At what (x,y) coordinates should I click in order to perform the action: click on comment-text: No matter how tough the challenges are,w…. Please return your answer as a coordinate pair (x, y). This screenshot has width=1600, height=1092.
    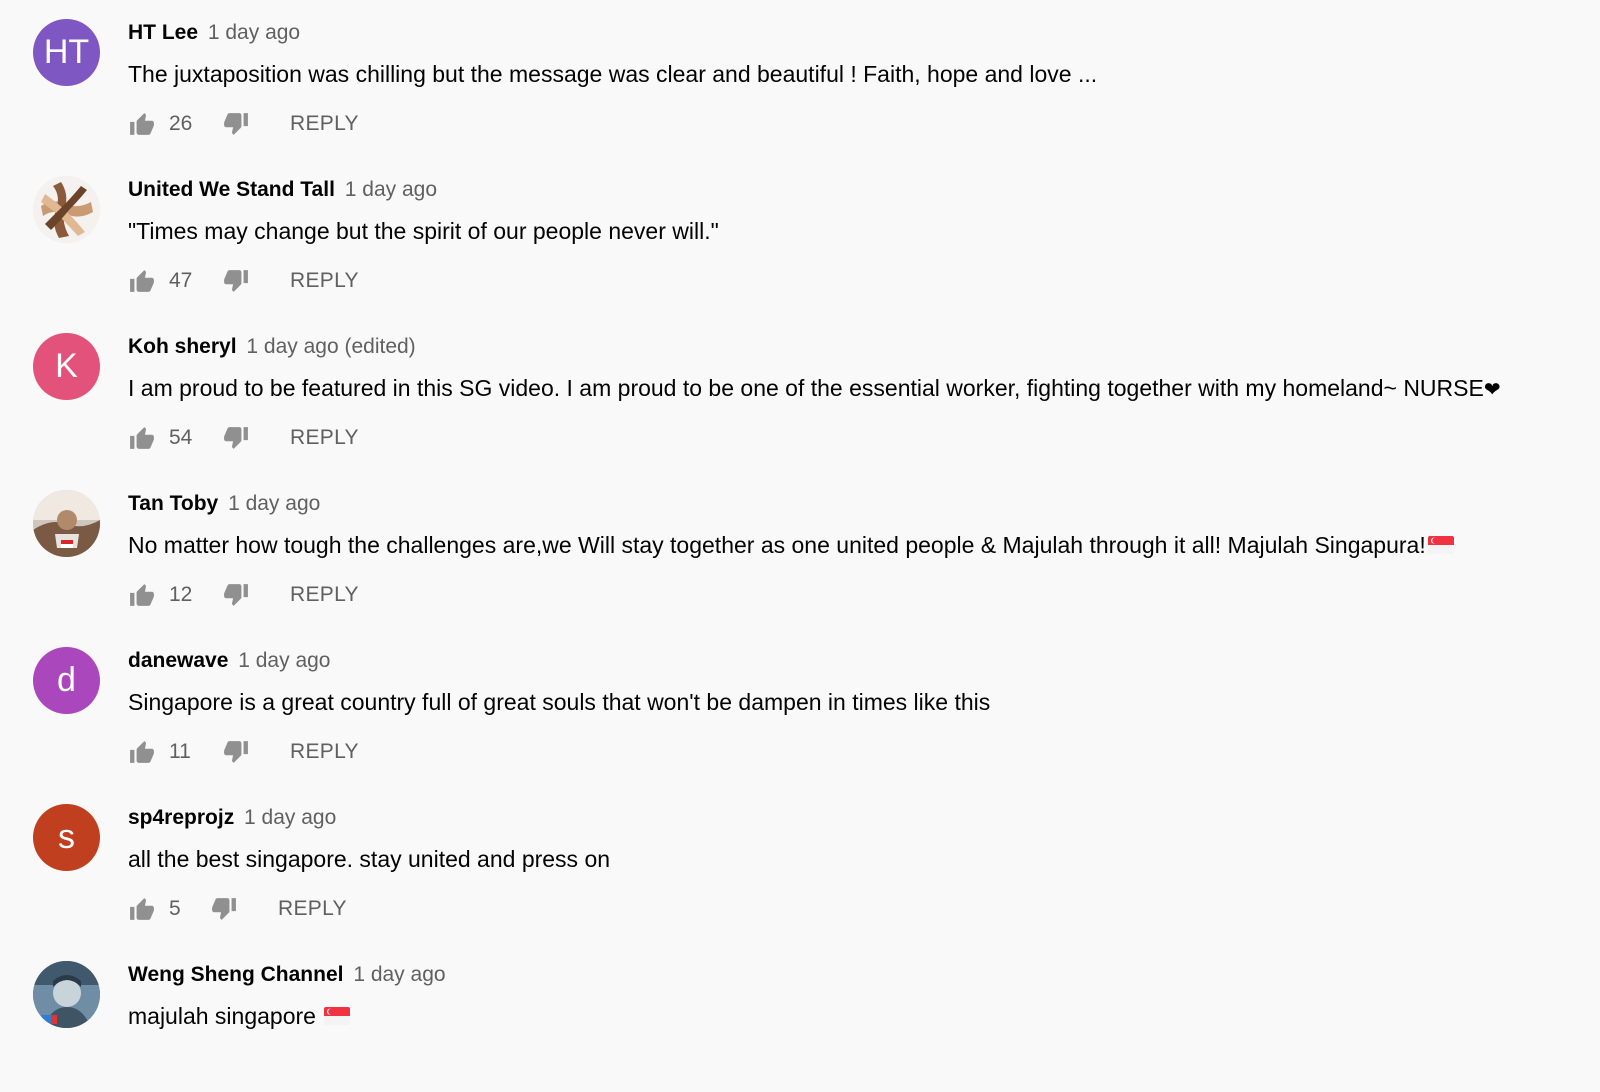
    Looking at the image, I should click on (791, 545).